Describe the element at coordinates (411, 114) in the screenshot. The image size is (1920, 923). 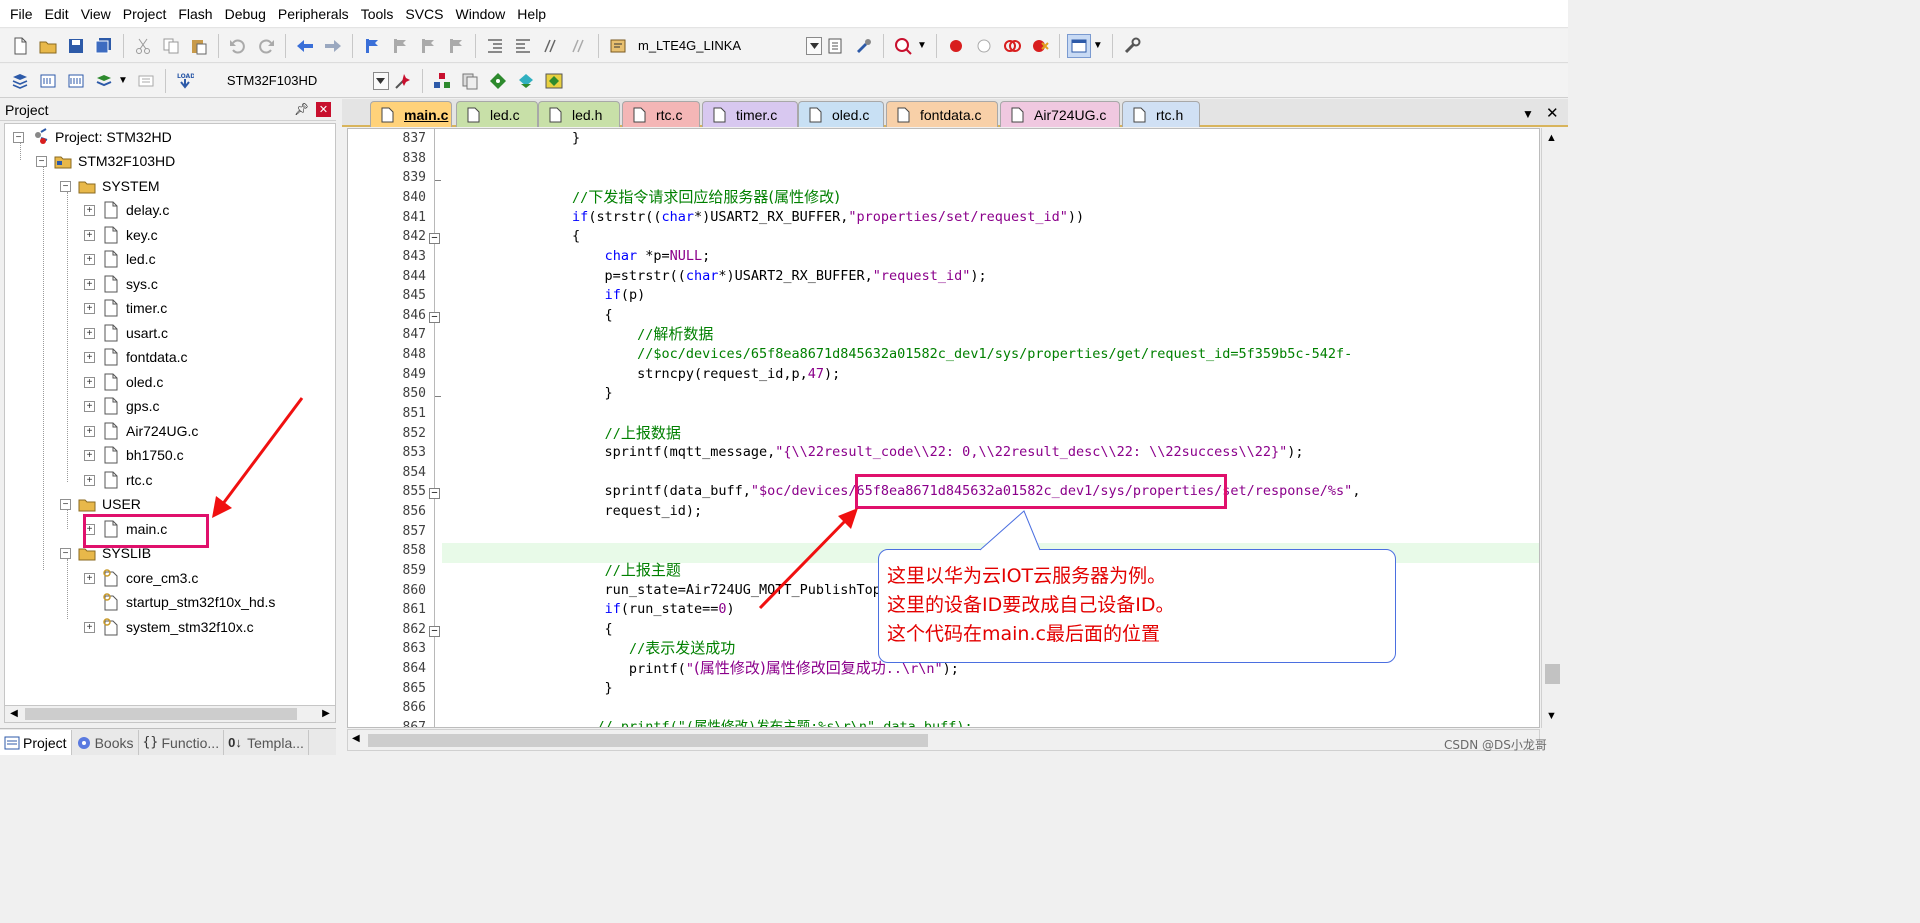
I see `tab-main-c: main.c` at that location.